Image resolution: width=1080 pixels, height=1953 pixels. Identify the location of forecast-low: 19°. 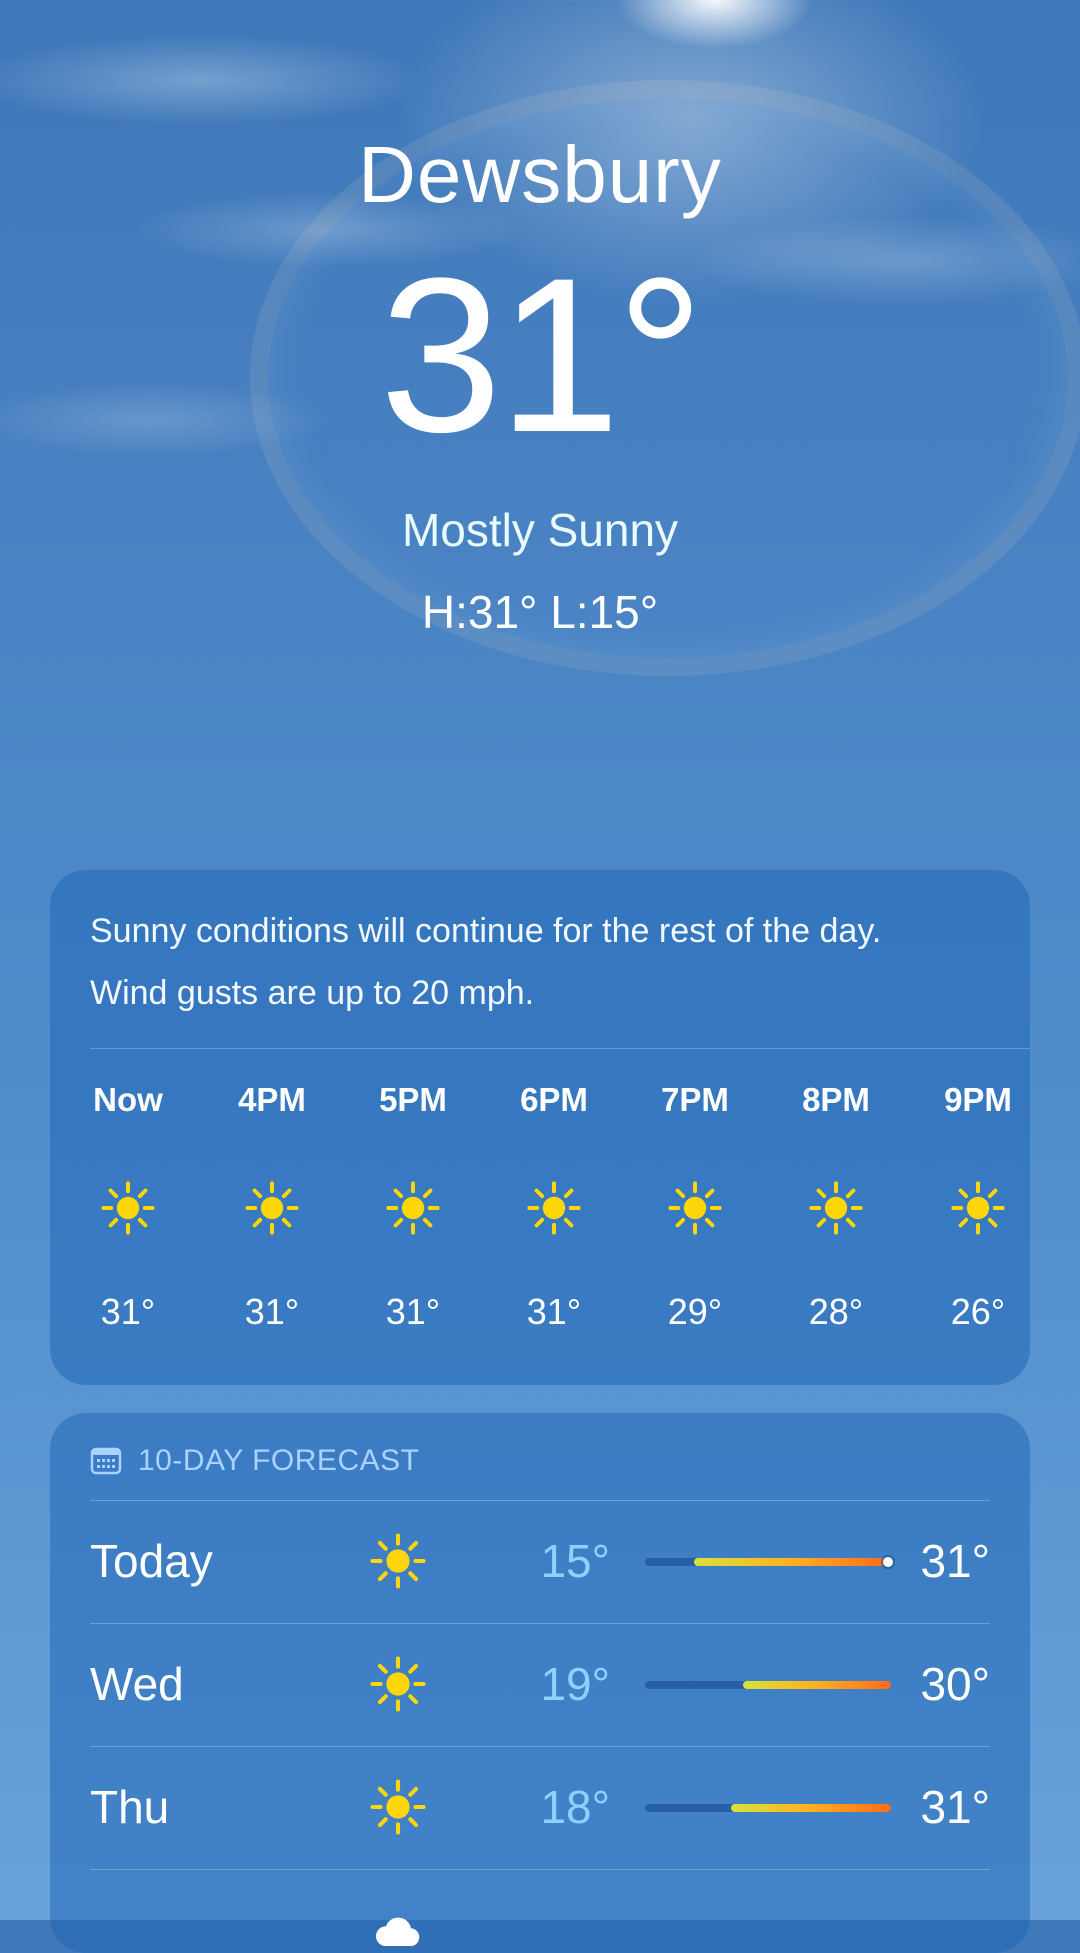
(575, 1684).